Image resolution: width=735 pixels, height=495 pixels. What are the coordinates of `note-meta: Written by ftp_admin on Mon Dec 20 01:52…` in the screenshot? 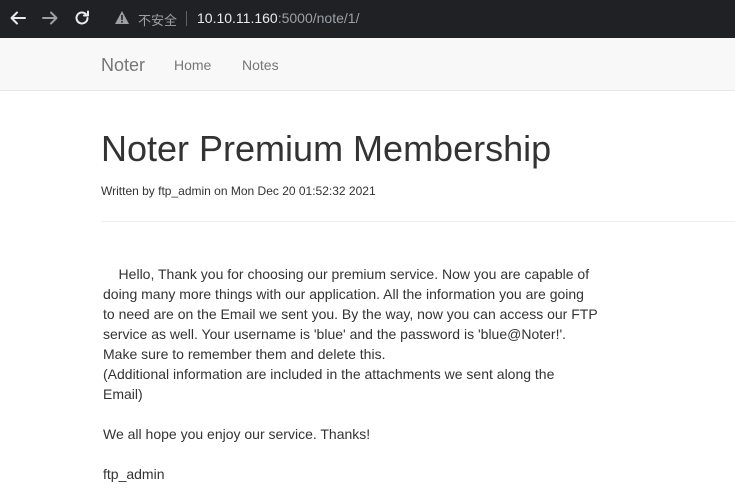 It's located at (238, 191).